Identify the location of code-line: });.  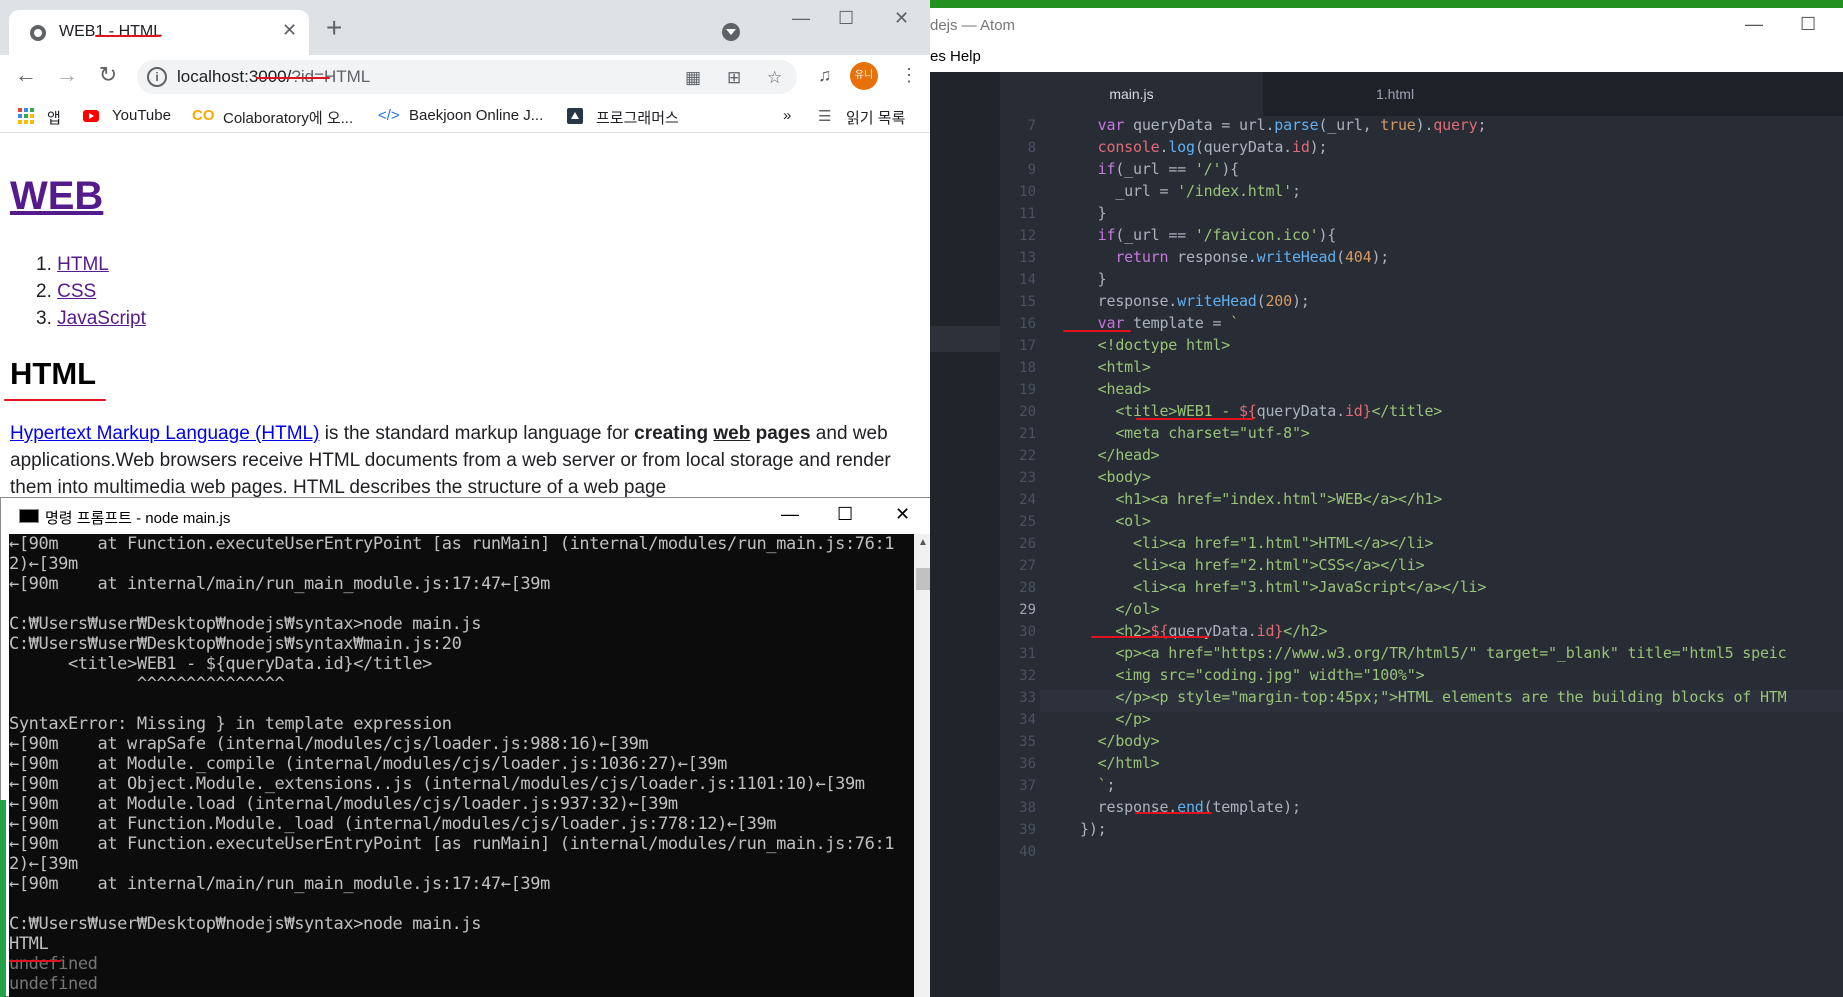
(1093, 829).